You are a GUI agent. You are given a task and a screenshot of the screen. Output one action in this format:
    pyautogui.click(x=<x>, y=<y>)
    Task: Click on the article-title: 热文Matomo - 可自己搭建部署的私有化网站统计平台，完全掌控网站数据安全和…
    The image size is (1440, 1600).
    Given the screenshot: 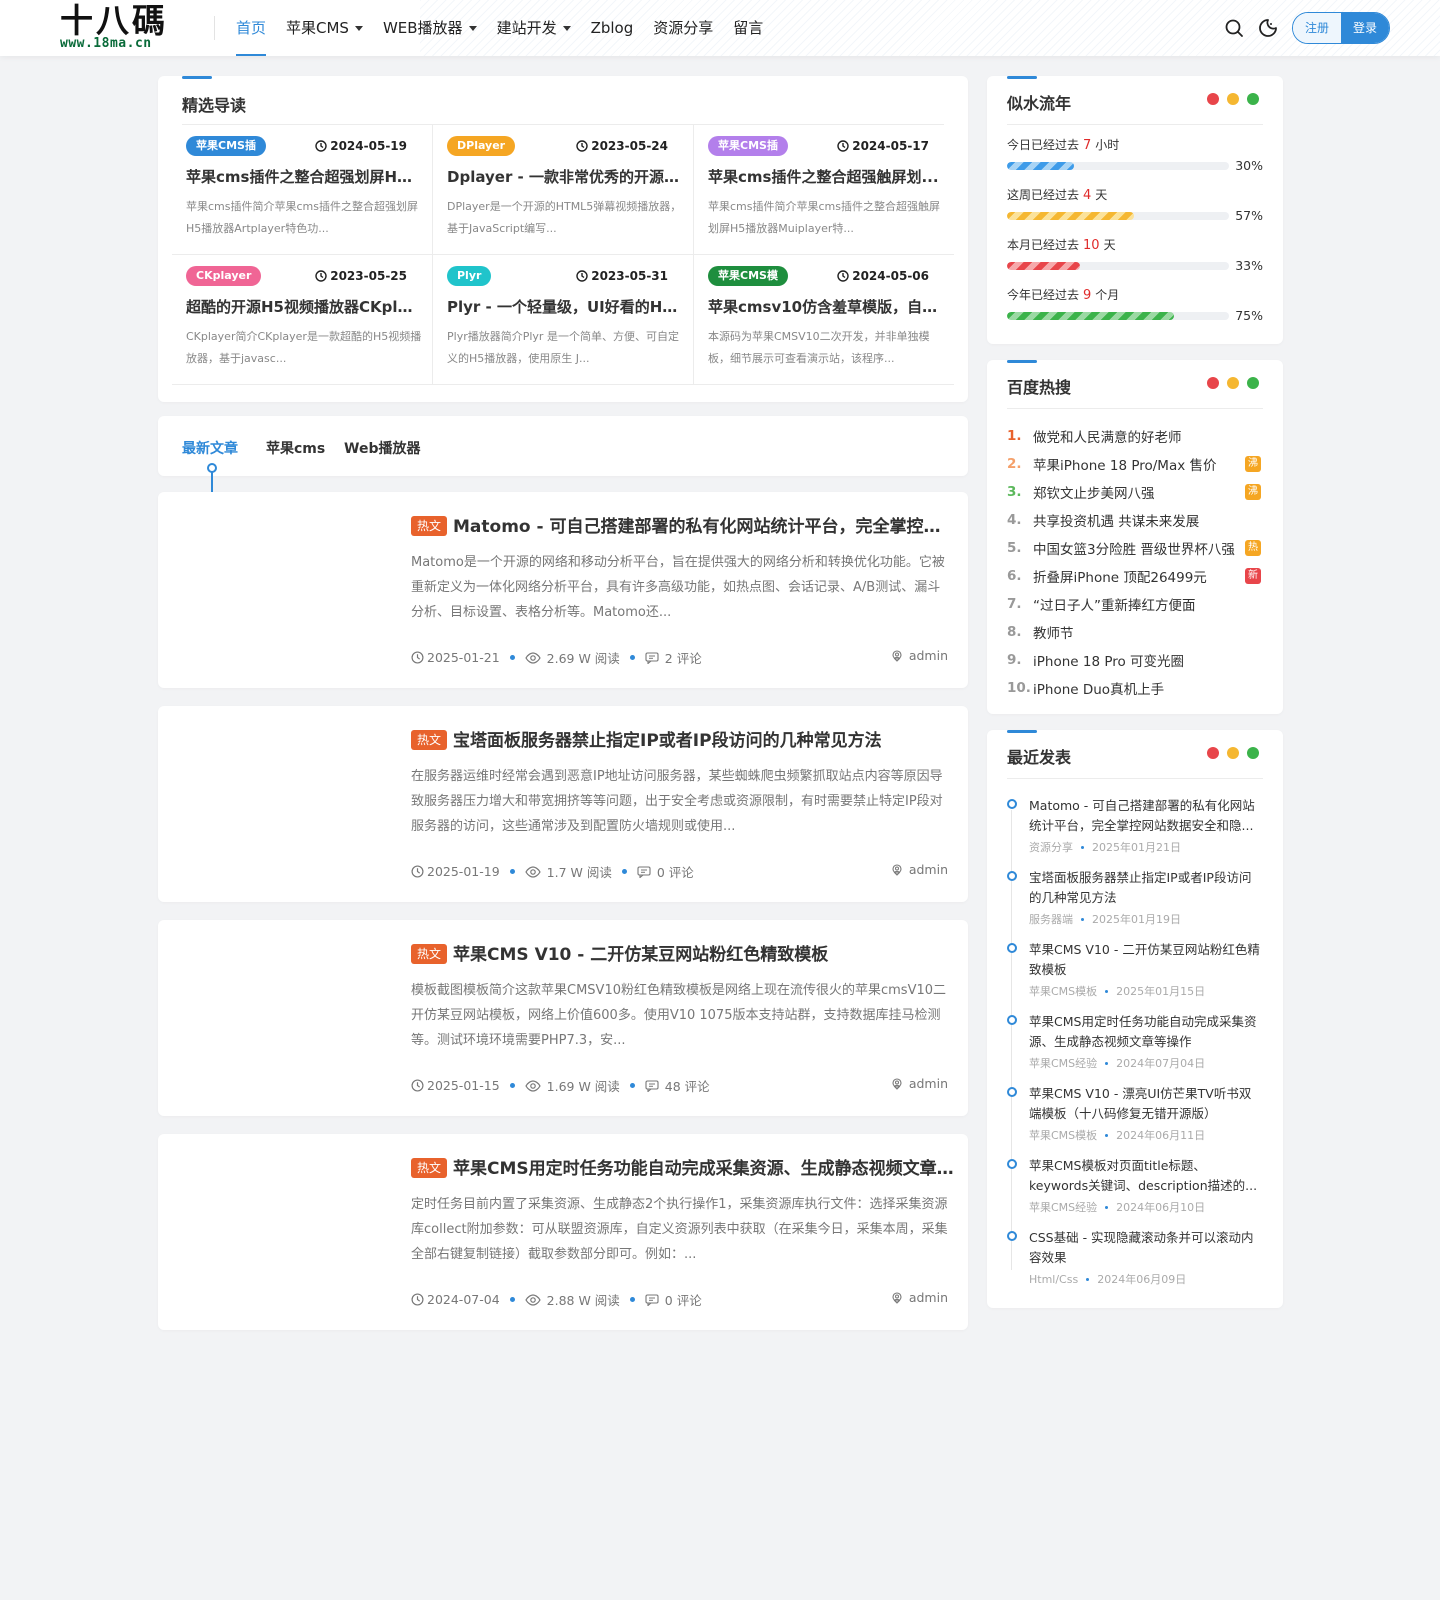 What is the action you would take?
    pyautogui.click(x=683, y=527)
    